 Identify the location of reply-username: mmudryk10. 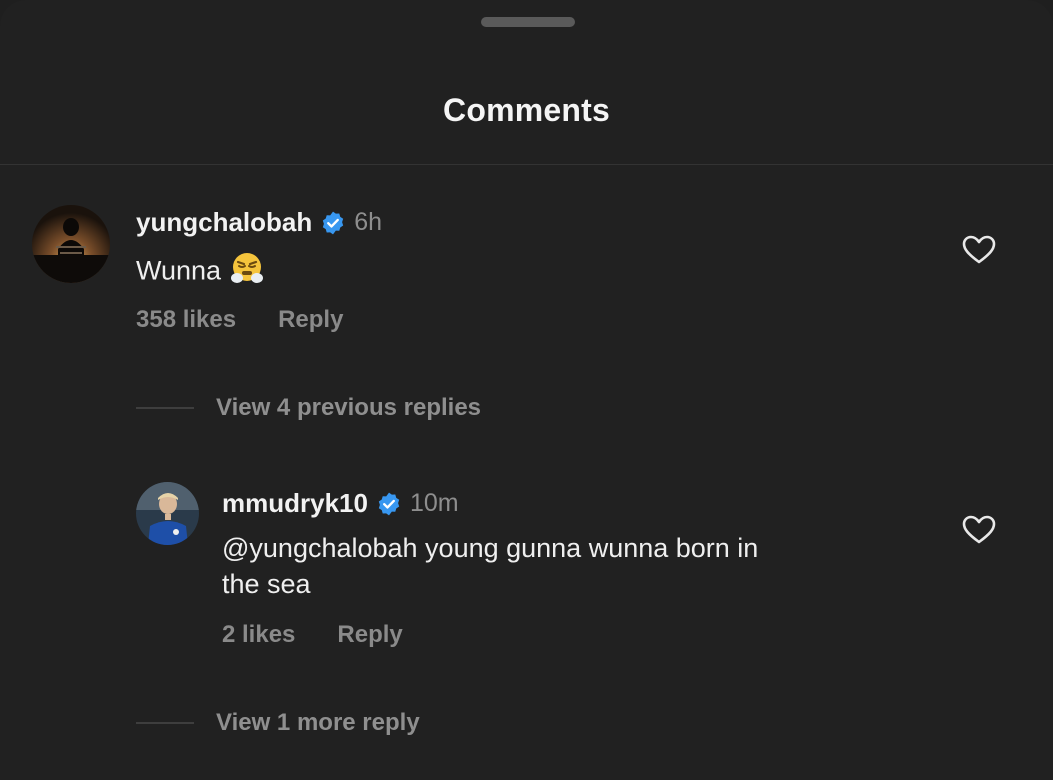
(295, 503).